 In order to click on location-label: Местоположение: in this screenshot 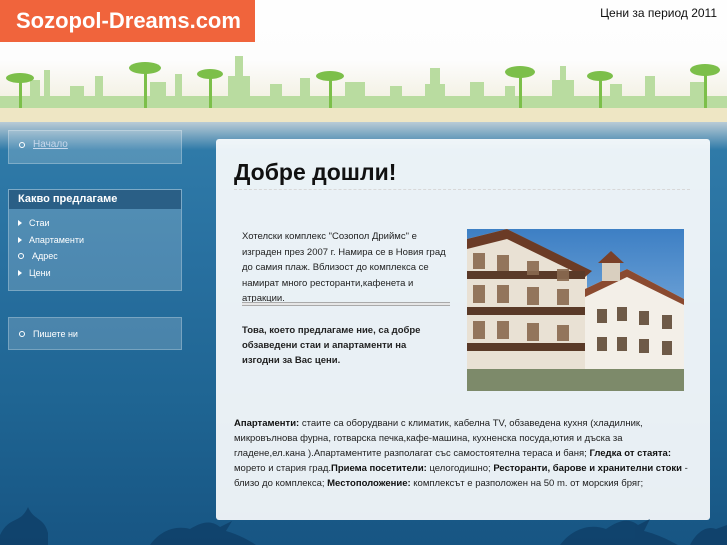, I will do `click(369, 483)`.